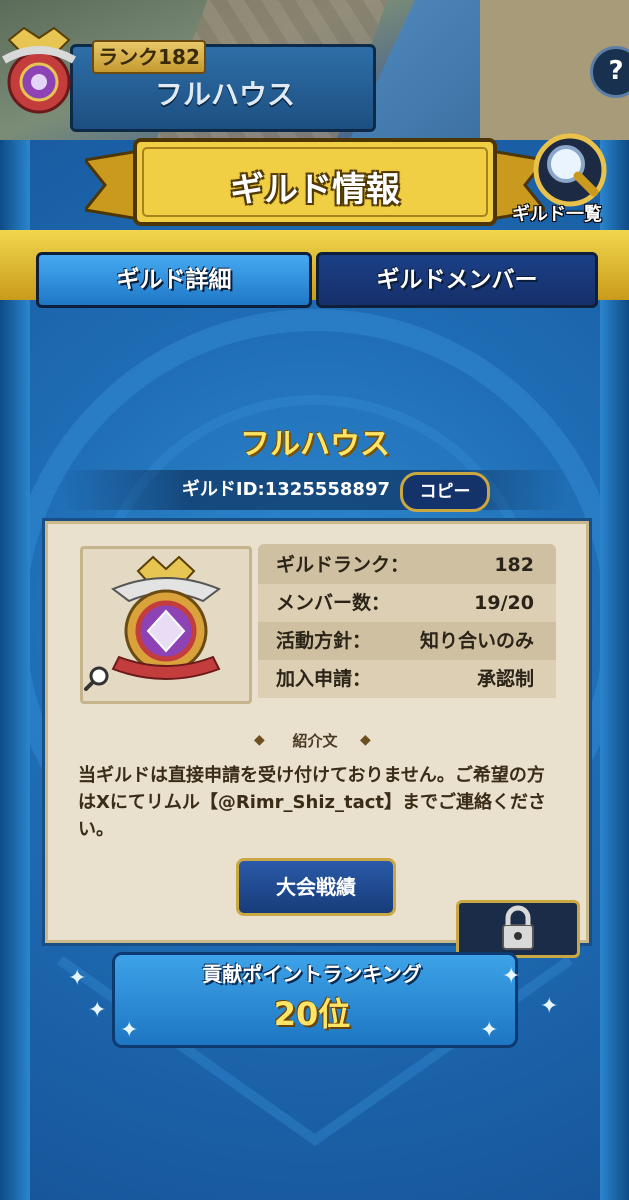 This screenshot has height=1200, width=629. Describe the element at coordinates (457, 280) in the screenshot. I see `tab-guild-members: ギルドメンバー` at that location.